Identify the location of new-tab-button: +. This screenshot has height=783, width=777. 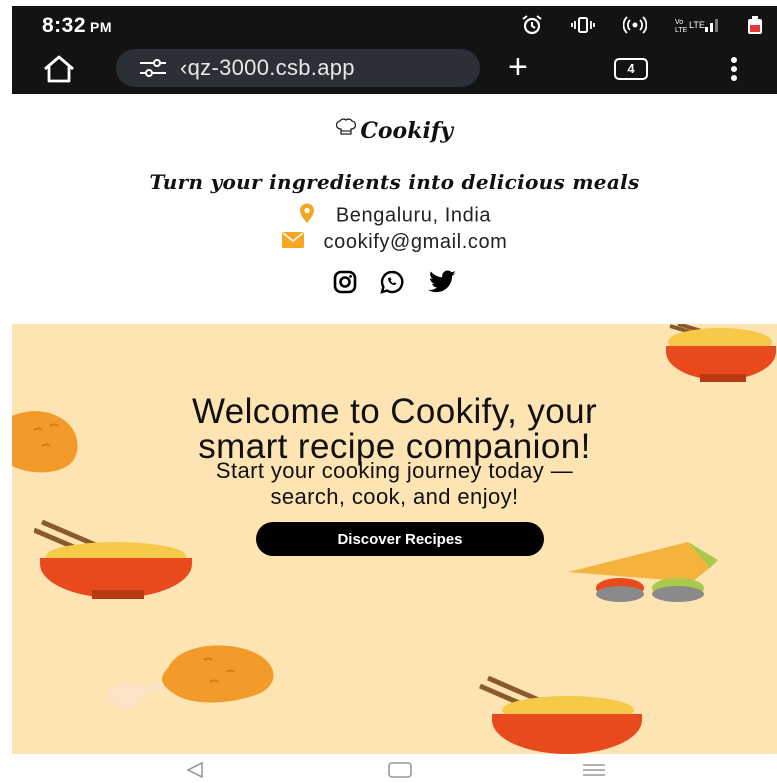
(518, 67).